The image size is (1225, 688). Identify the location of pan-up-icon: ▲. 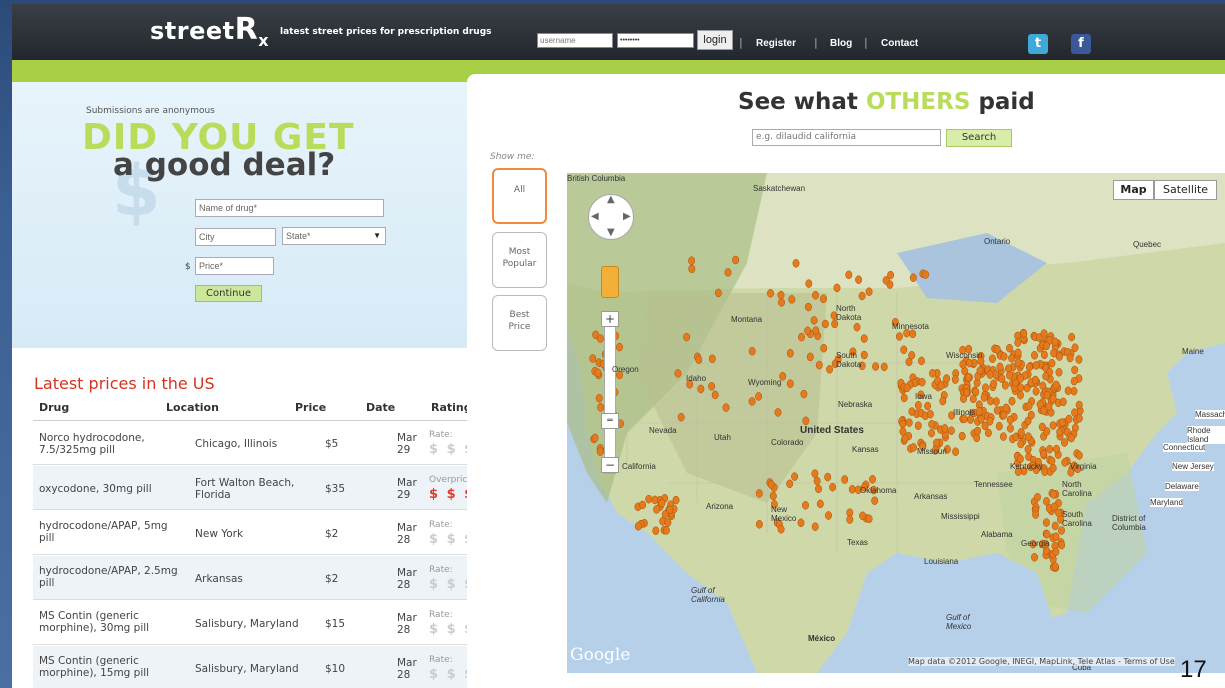
(611, 199).